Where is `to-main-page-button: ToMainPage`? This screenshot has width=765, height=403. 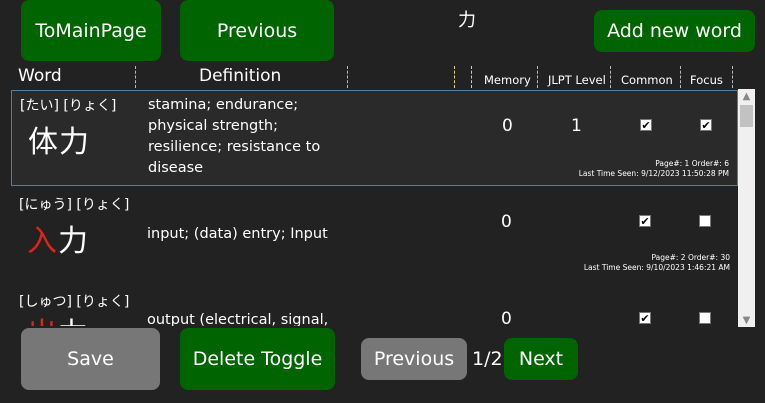 to-main-page-button: ToMainPage is located at coordinates (91, 30).